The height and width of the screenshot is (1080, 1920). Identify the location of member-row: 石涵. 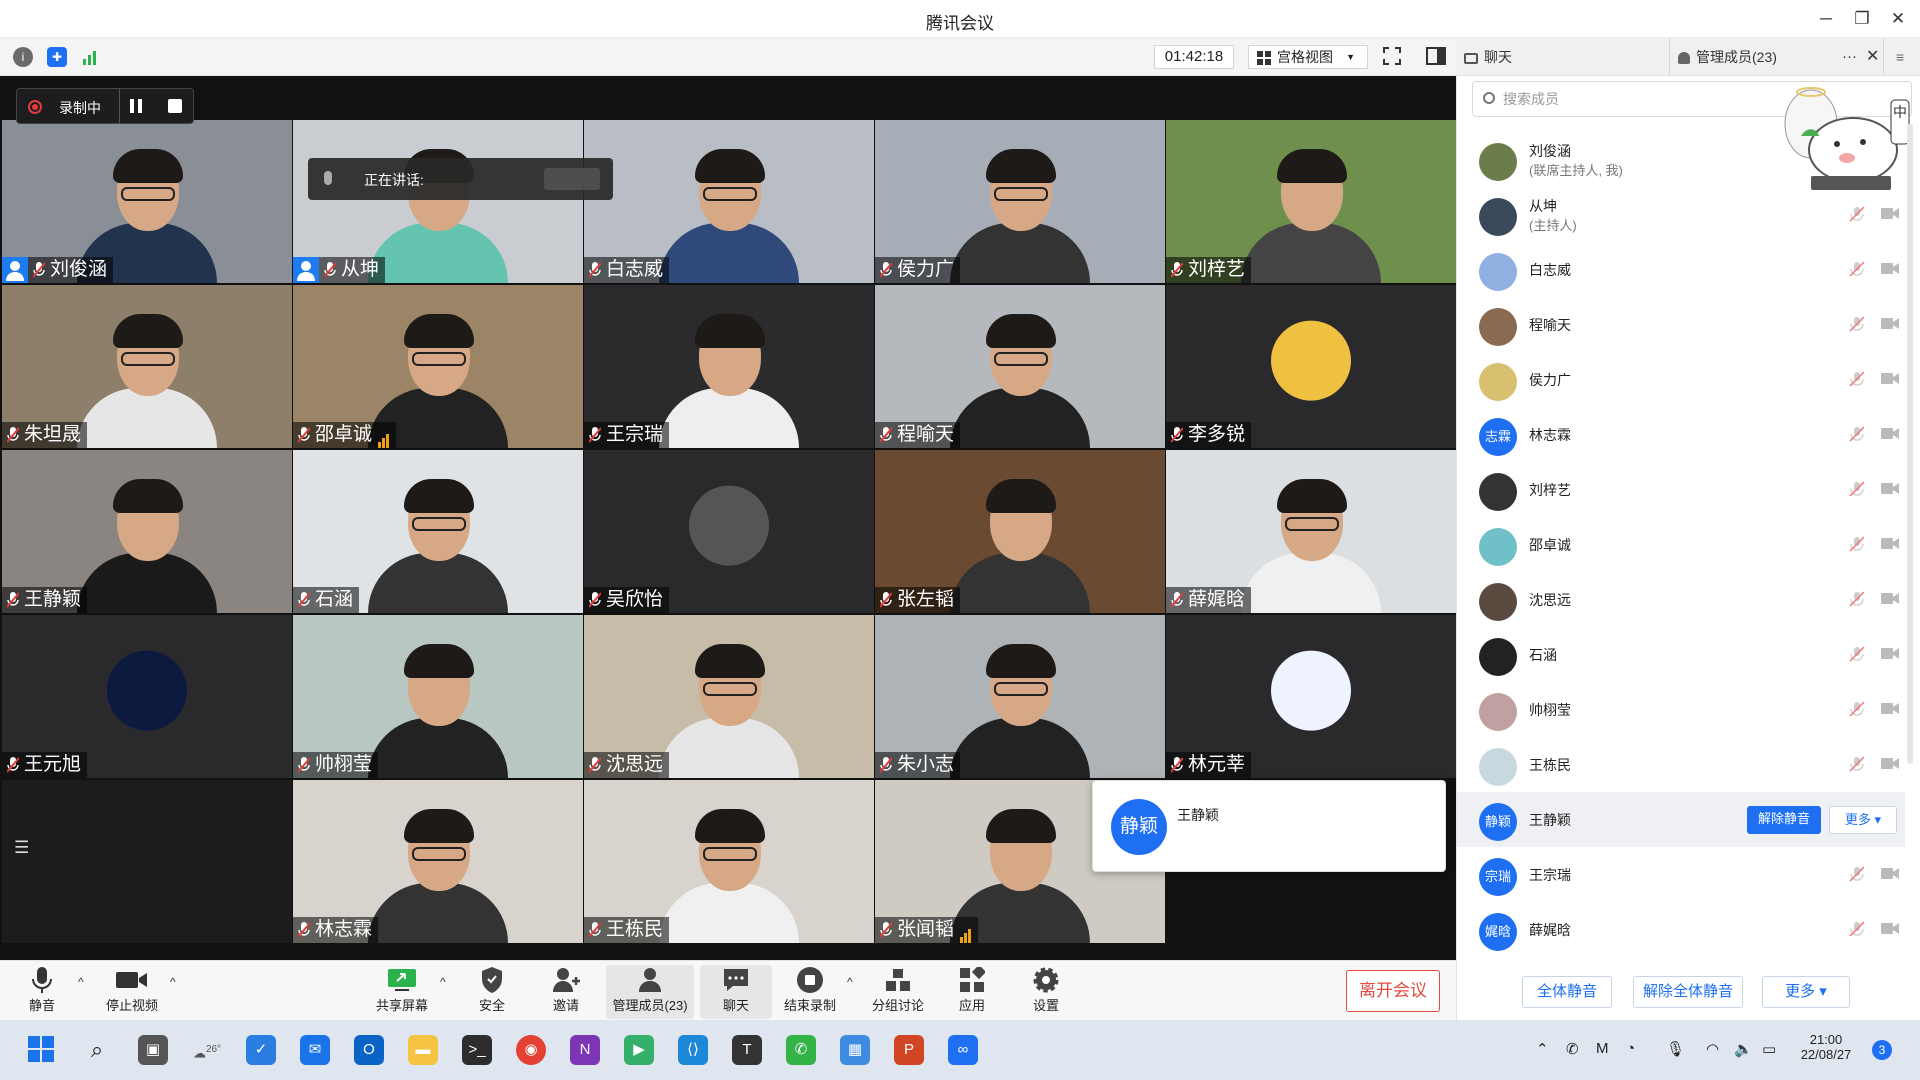
(1681, 654).